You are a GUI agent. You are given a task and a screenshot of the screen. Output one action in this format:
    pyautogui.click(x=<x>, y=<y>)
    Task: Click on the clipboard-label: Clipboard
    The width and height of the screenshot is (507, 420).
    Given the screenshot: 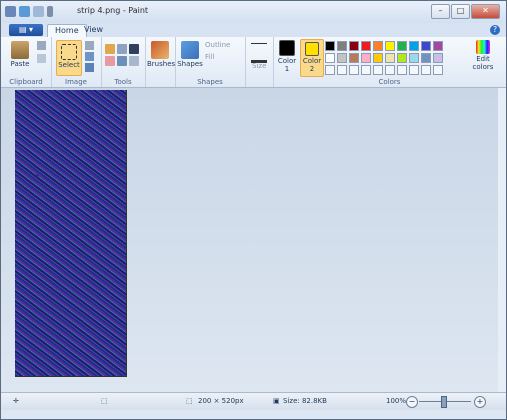 What is the action you would take?
    pyautogui.click(x=26, y=82)
    